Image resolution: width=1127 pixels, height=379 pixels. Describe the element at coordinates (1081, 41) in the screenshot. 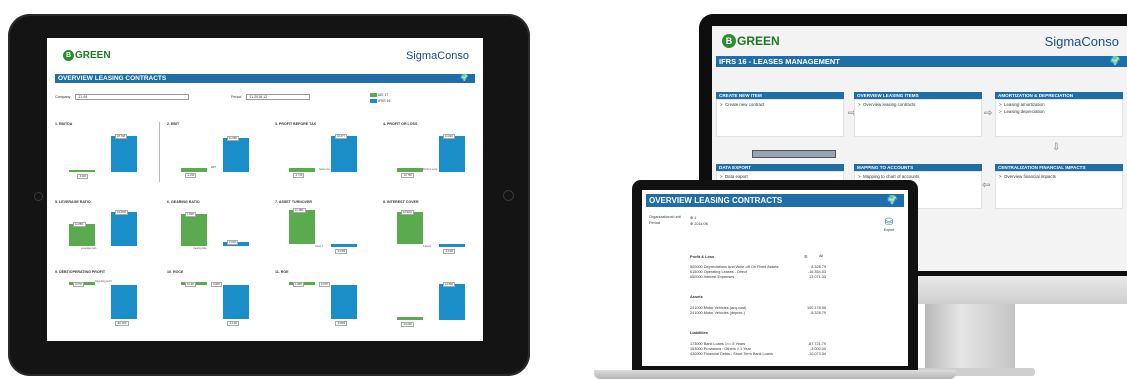

I see `monitor-brand: SigmaConso` at that location.